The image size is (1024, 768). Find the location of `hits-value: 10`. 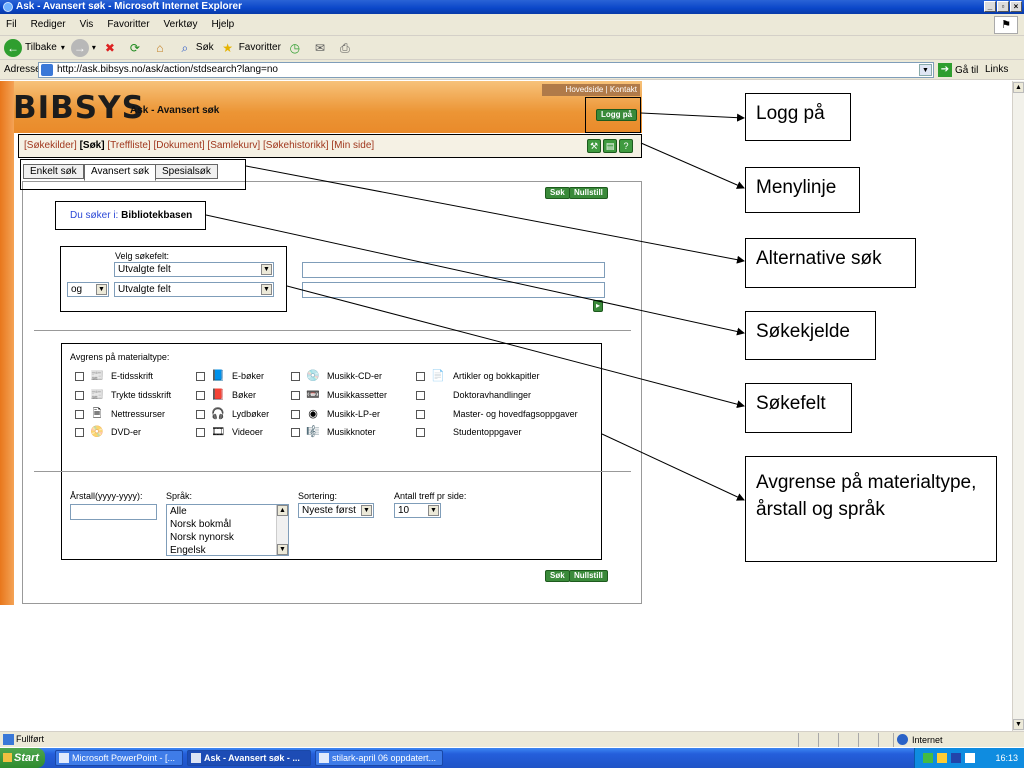

hits-value: 10 is located at coordinates (404, 510).